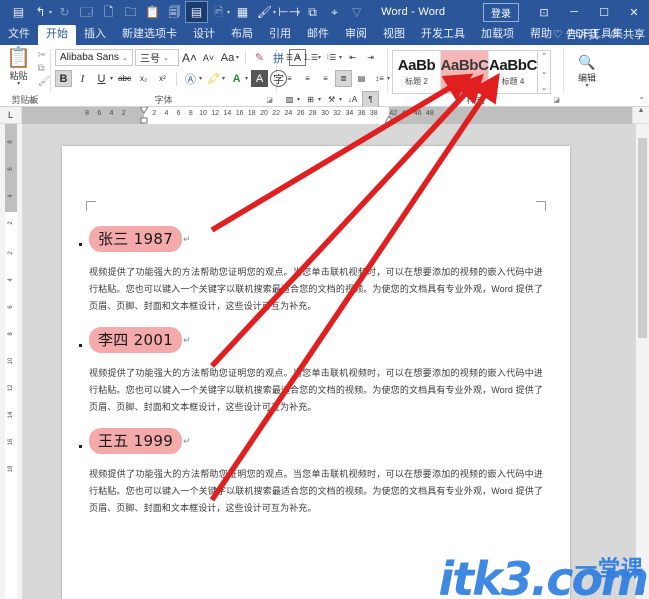 The image size is (649, 599). Describe the element at coordinates (242, 12) in the screenshot. I see `columns-icon: ▦` at that location.